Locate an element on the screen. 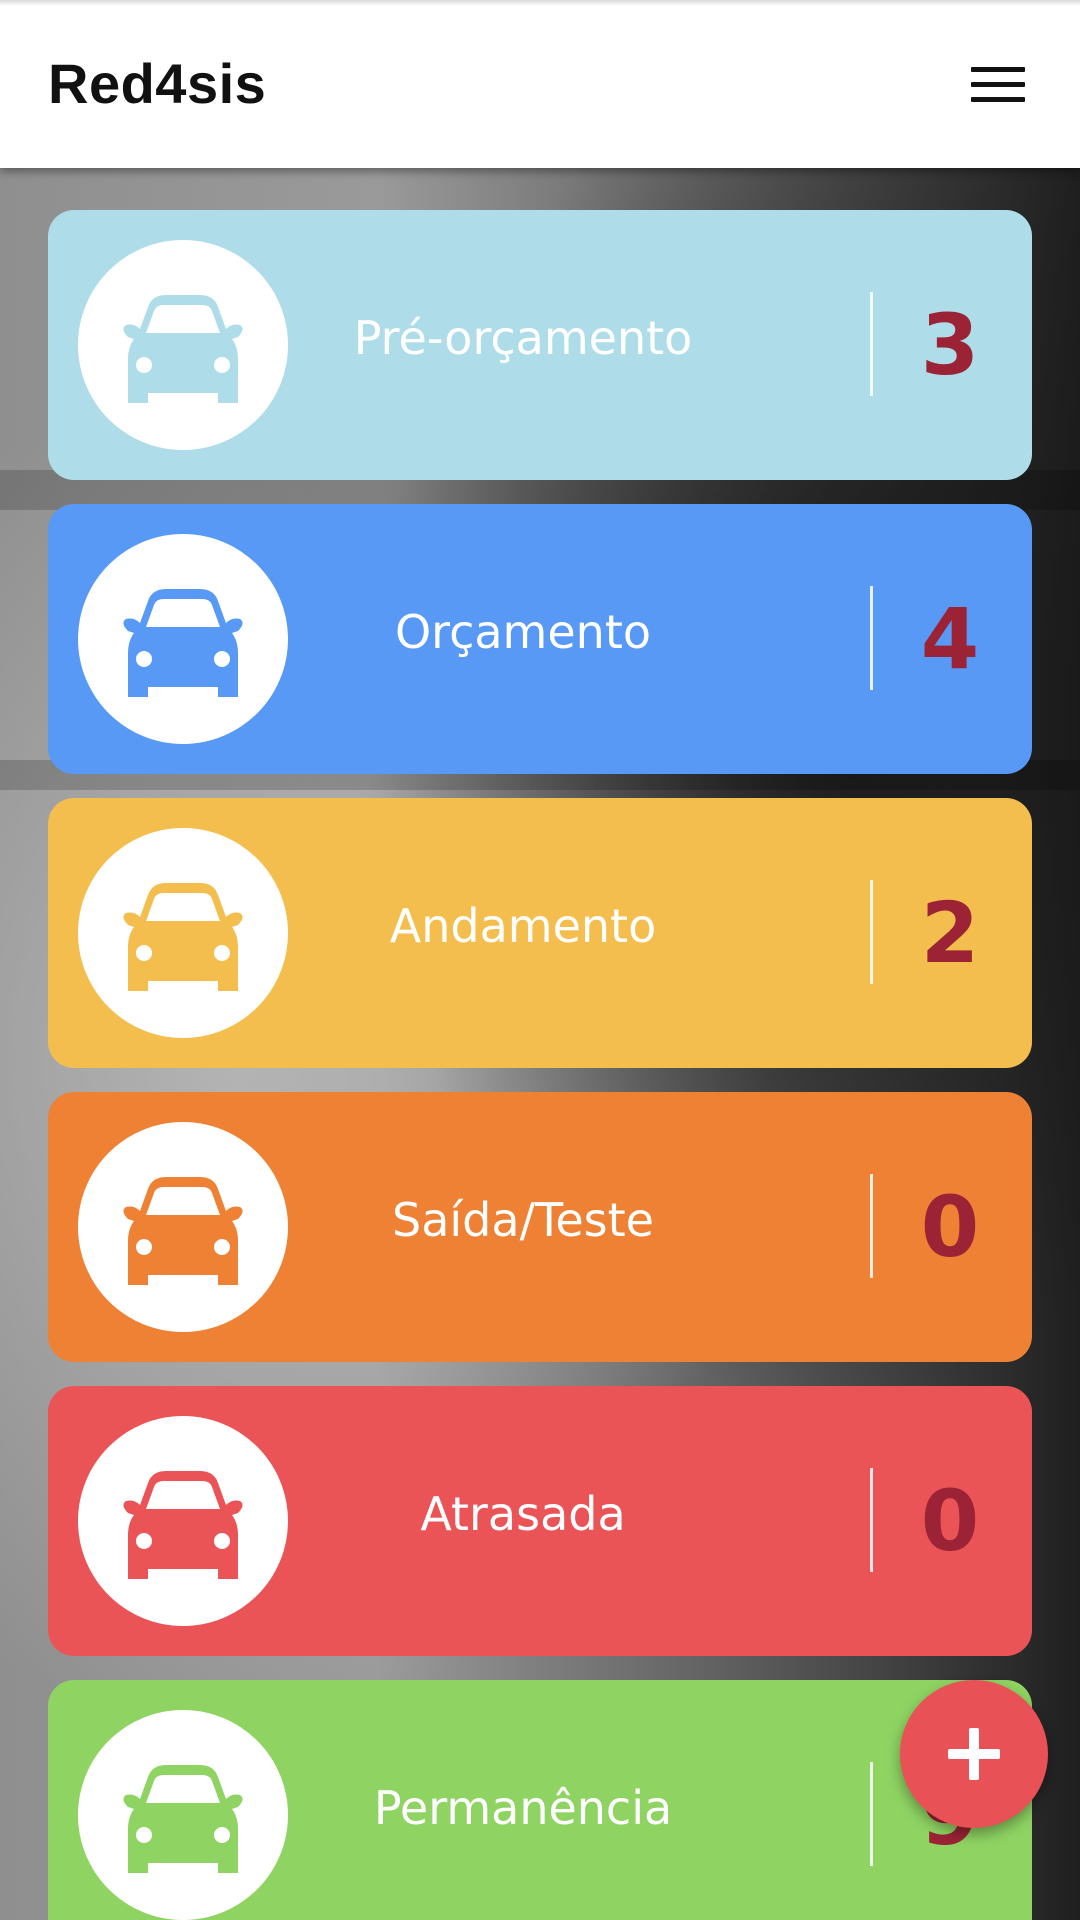 The width and height of the screenshot is (1080, 1920). app-bar: Red4sis is located at coordinates (540, 84).